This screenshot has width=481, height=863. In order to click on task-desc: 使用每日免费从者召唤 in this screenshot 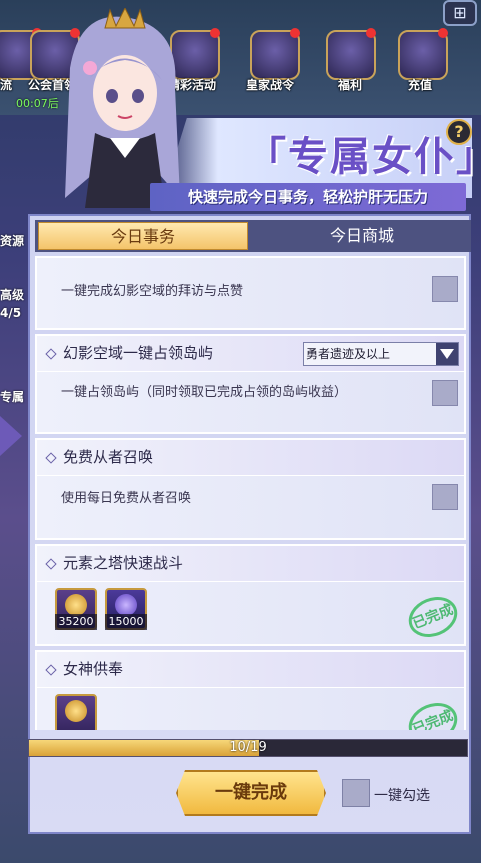, I will do `click(126, 498)`.